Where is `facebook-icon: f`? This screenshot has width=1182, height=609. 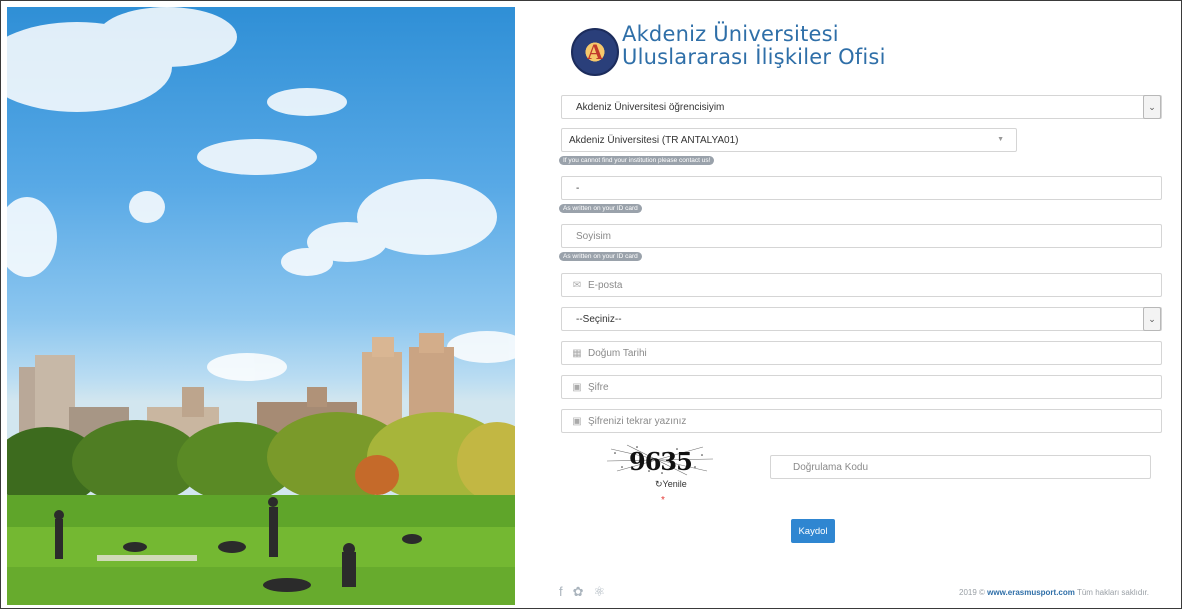
facebook-icon: f is located at coordinates (566, 591).